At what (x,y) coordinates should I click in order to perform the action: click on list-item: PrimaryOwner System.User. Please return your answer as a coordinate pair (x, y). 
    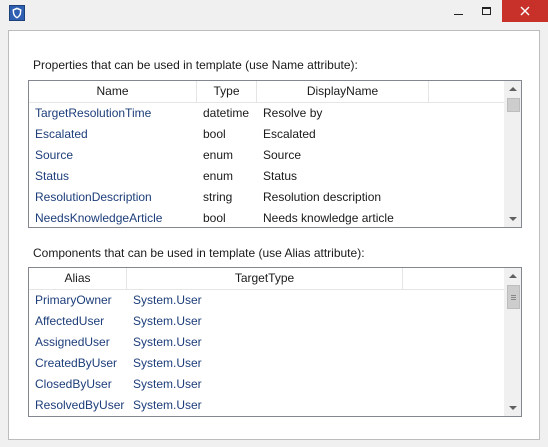
    Looking at the image, I should click on (216, 300).